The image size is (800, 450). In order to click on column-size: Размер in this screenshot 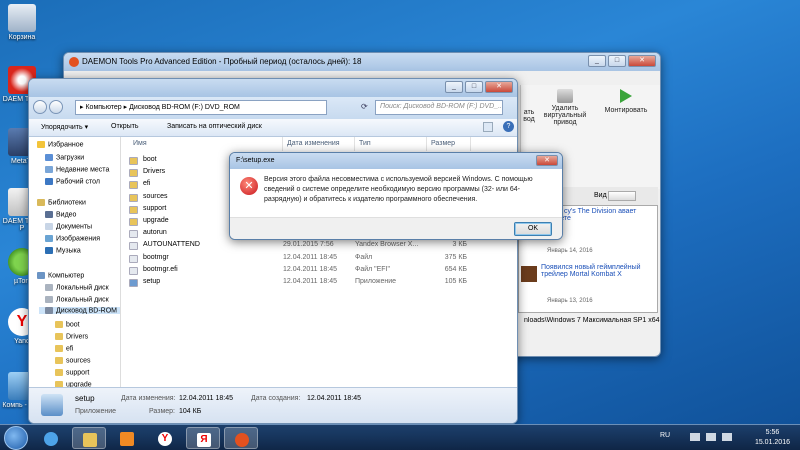, I will do `click(449, 144)`.